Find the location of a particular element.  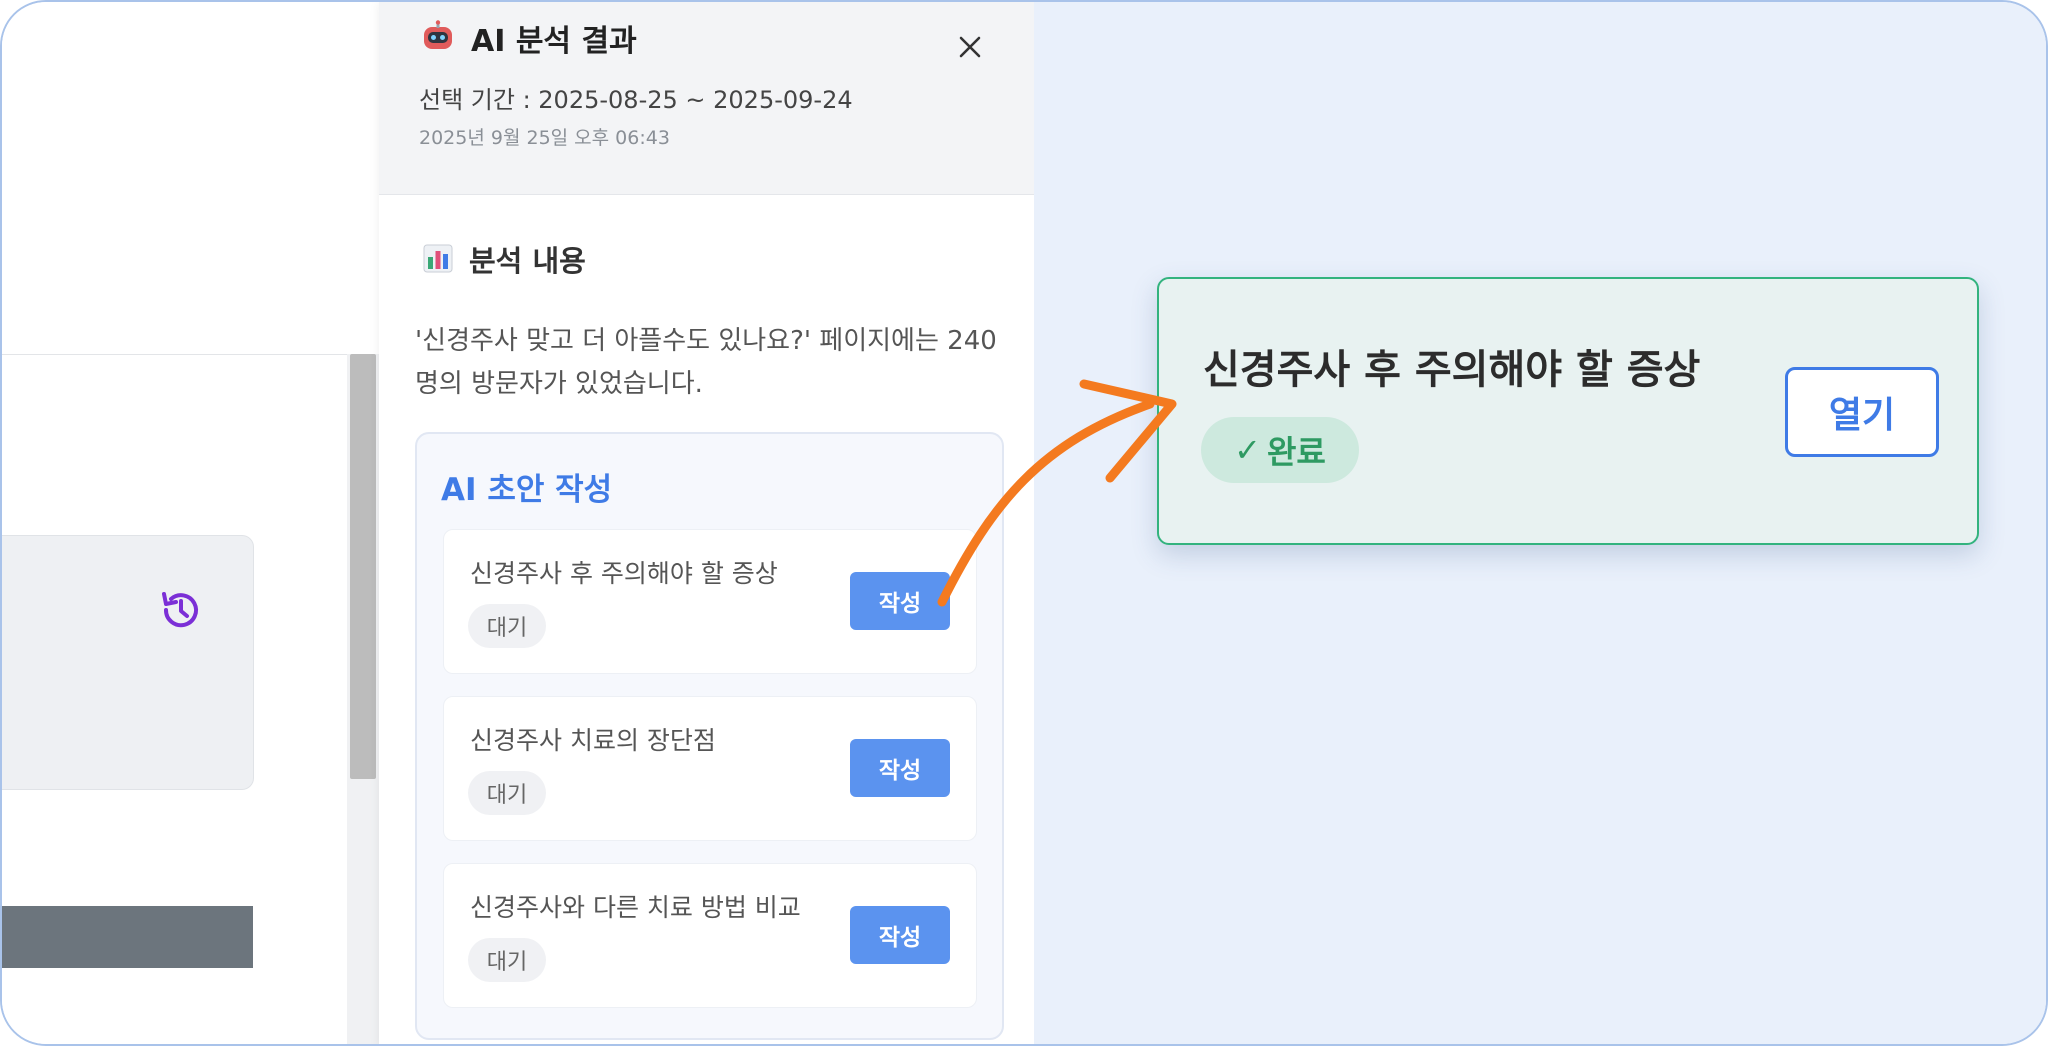

result-card: 신경주사 후 주의해야 할 증상 ✓ 완료 열기 is located at coordinates (1568, 411).